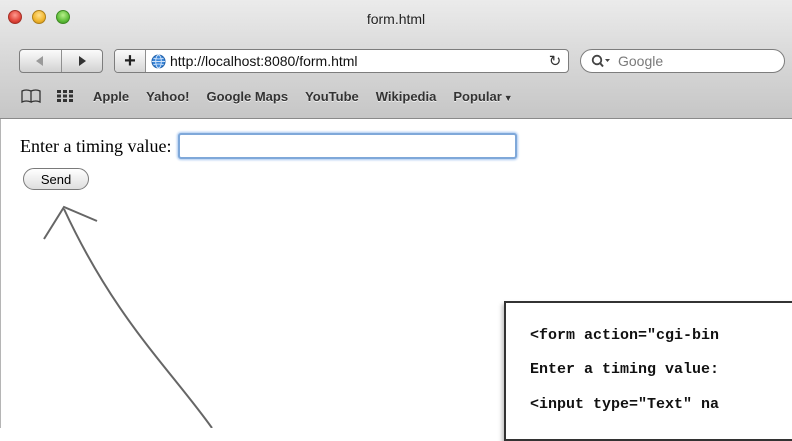  I want to click on code-line-input: <input type="Text" na, so click(625, 404).